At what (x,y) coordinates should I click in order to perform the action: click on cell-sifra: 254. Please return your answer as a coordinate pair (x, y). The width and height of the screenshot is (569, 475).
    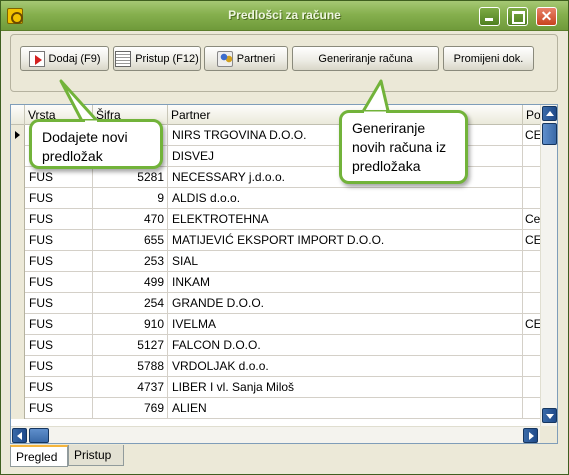
    Looking at the image, I should click on (130, 303).